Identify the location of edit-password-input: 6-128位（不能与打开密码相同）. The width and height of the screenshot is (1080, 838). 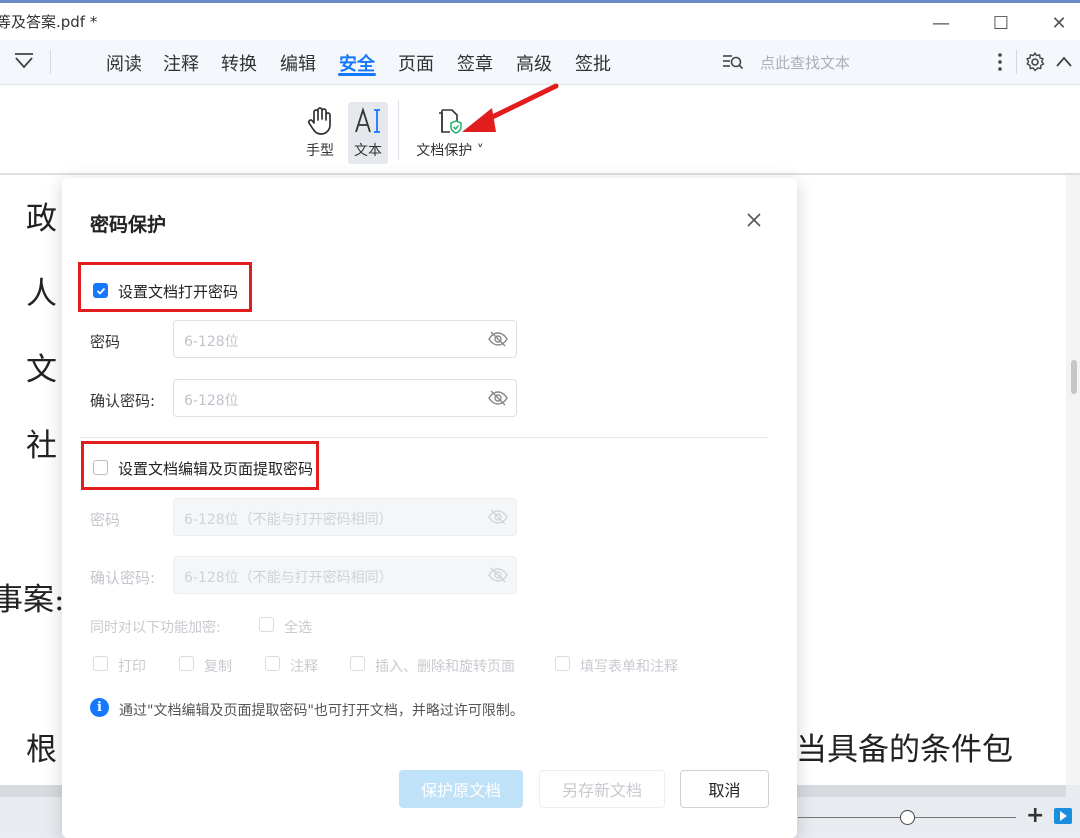
(345, 517).